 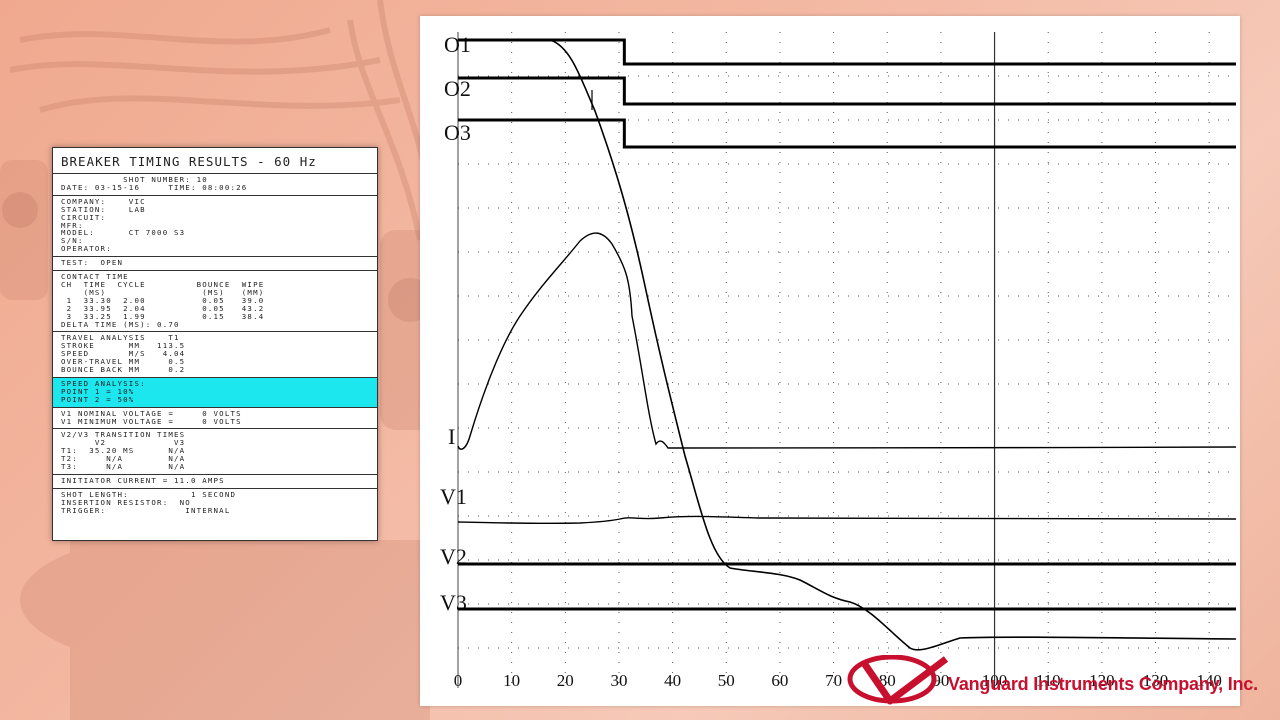 What do you see at coordinates (833, 680) in the screenshot?
I see `x-tick-label: 70` at bounding box center [833, 680].